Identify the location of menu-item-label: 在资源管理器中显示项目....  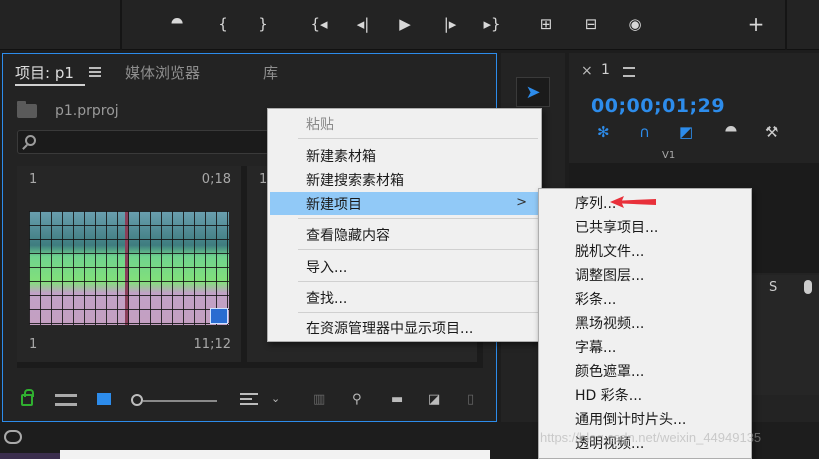
(390, 328).